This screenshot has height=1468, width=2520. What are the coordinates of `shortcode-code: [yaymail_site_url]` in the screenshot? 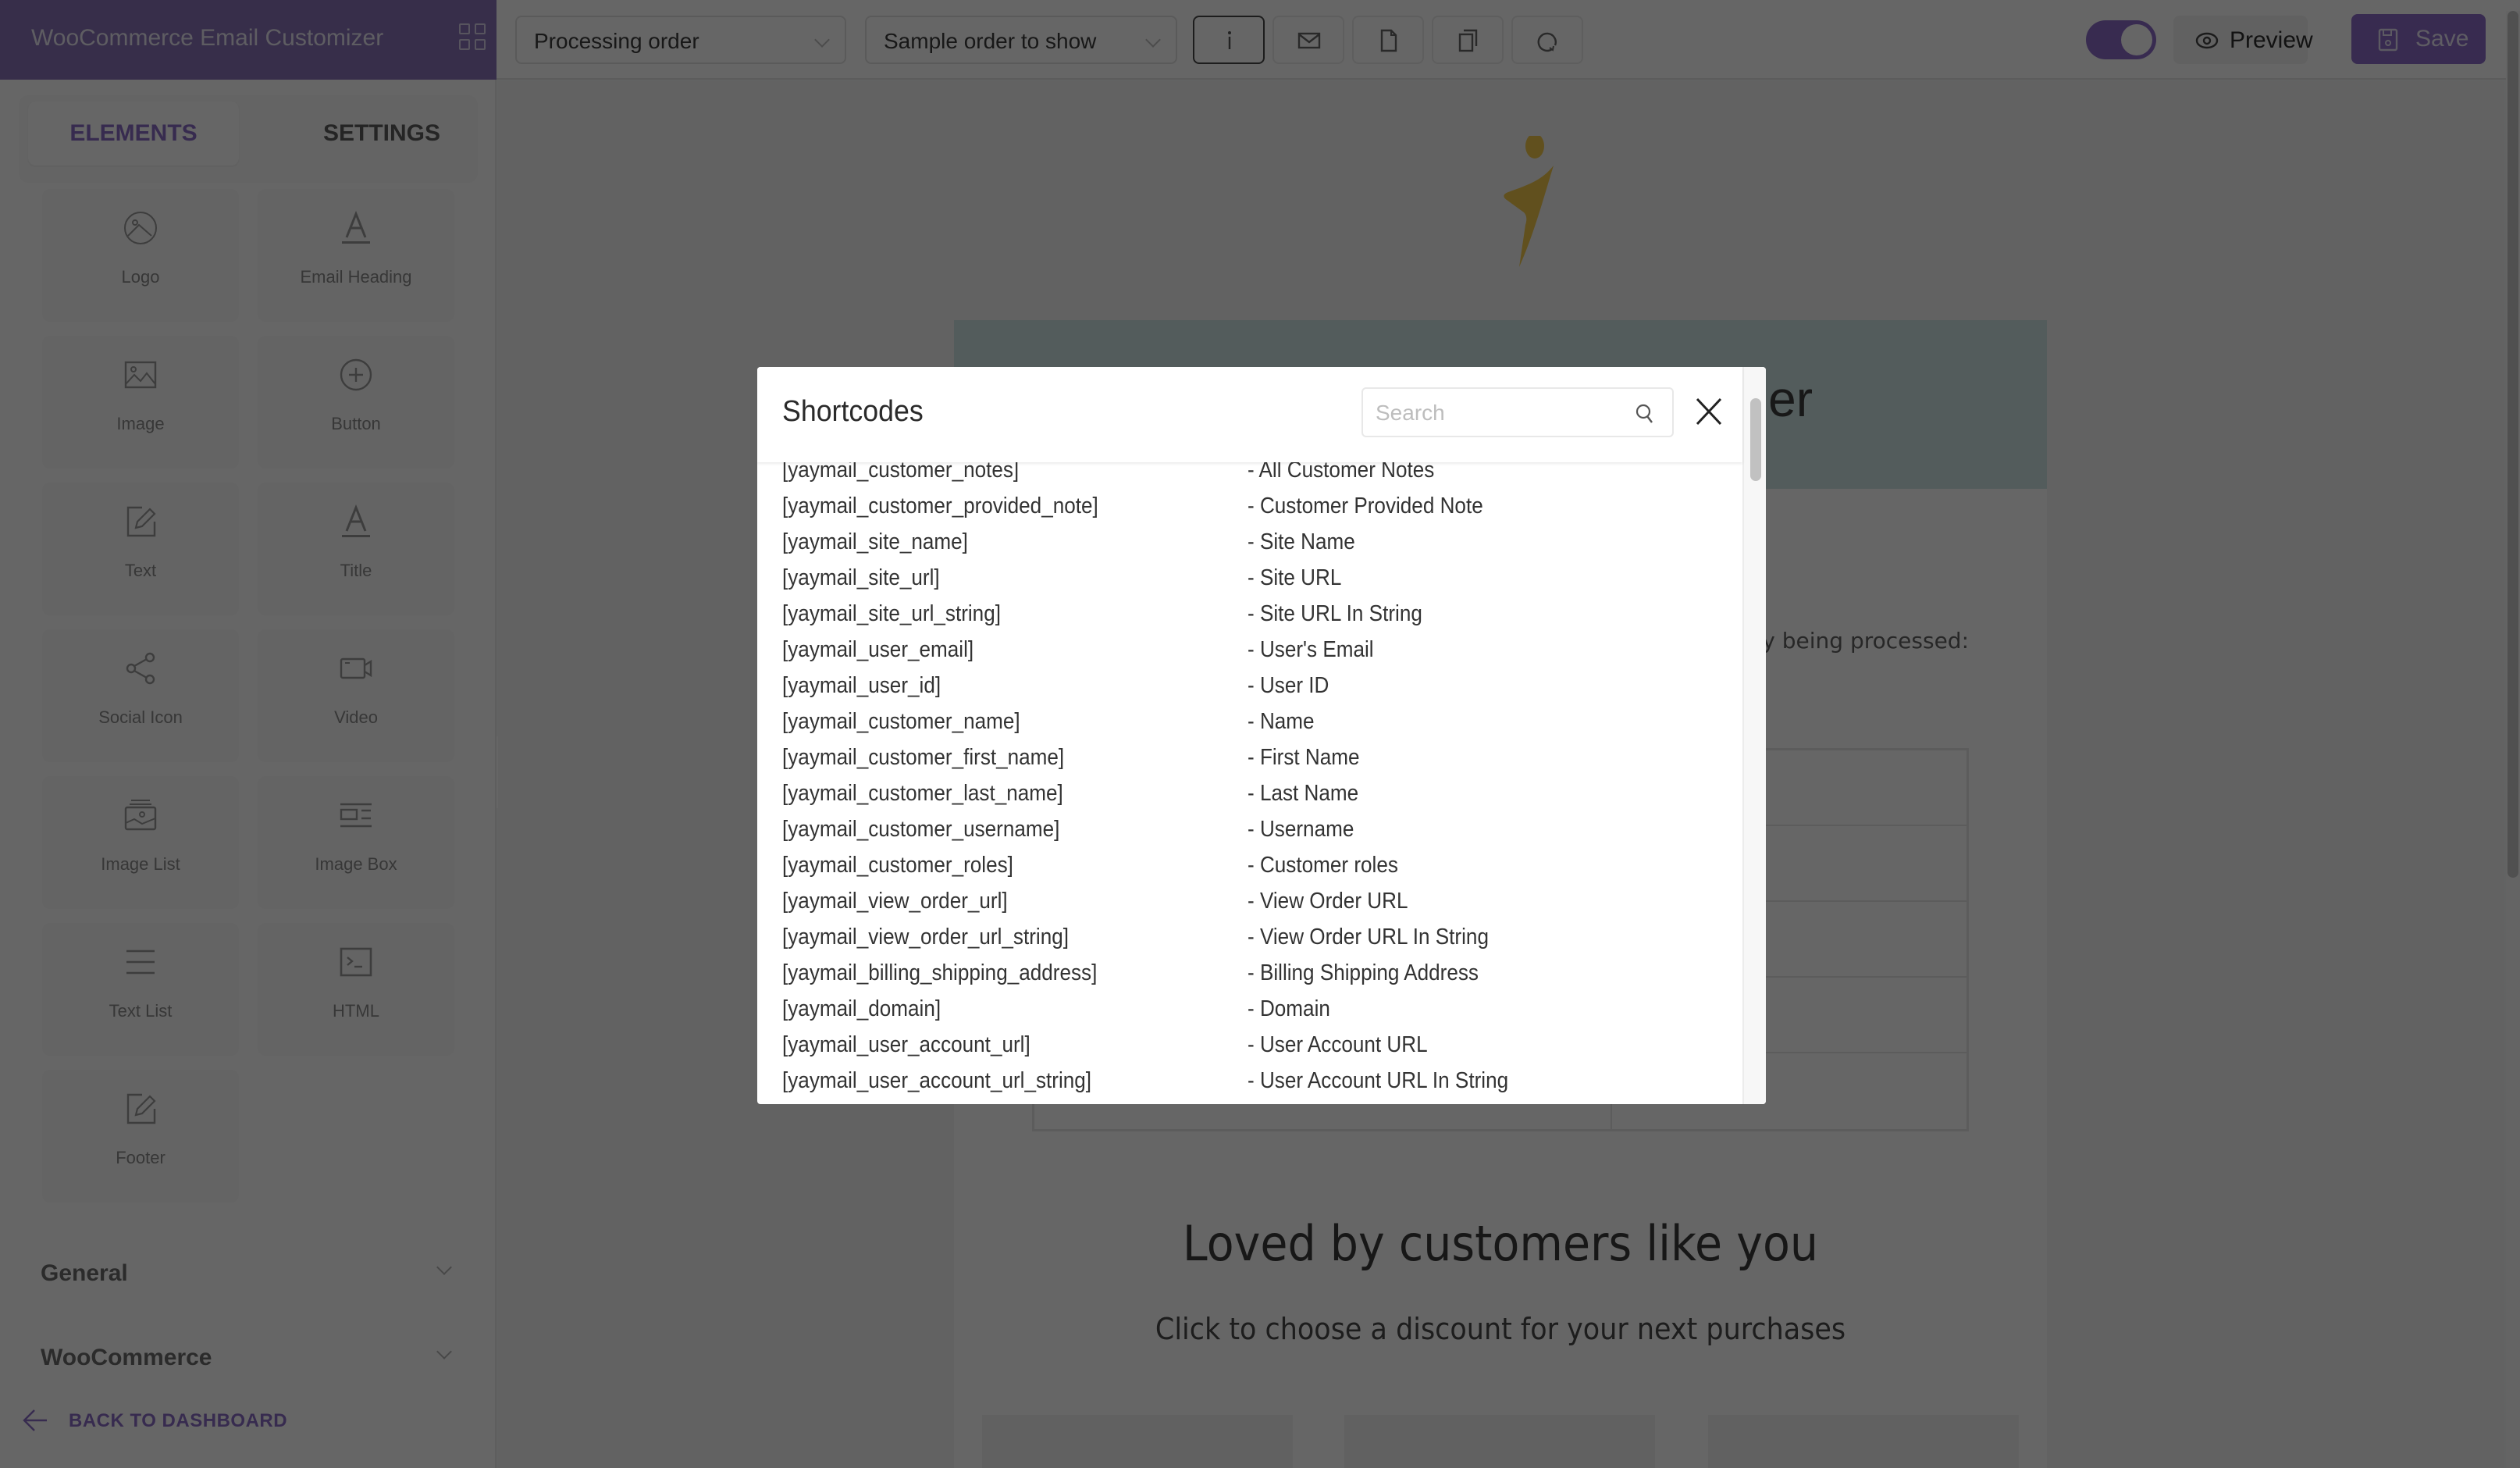 It's located at (861, 577).